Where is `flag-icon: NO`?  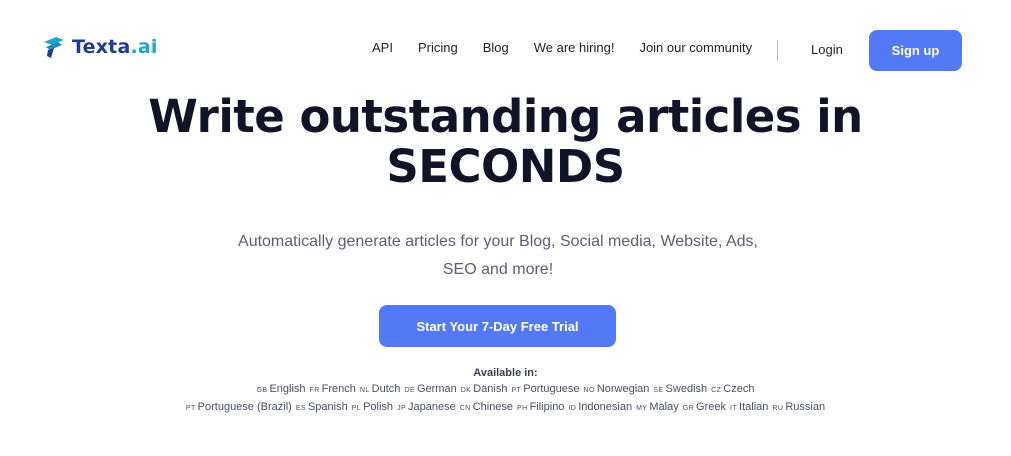 flag-icon: NO is located at coordinates (589, 390).